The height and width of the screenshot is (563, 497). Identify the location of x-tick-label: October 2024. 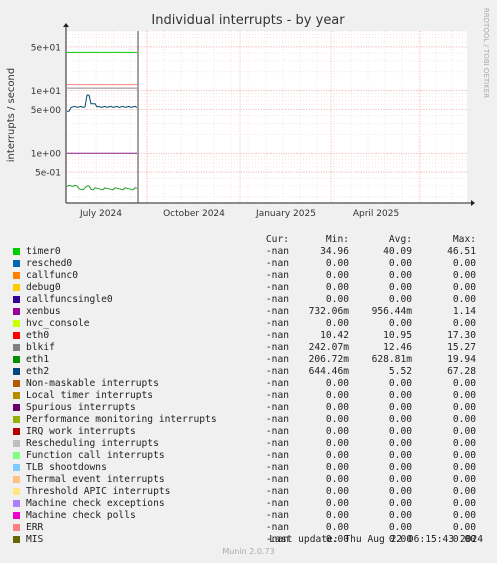
(194, 214).